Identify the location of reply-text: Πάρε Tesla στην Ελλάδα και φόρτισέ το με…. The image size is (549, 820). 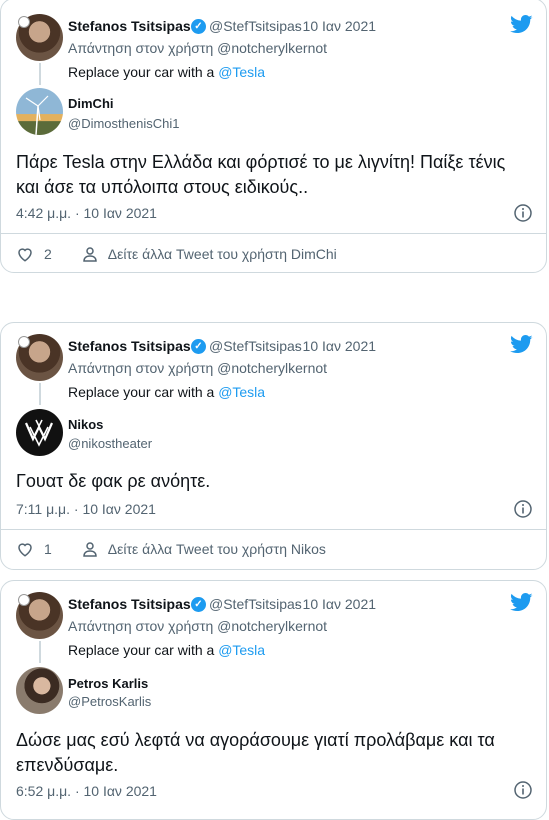
(261, 174).